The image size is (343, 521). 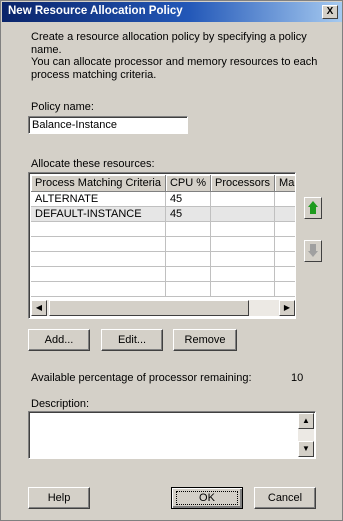 I want to click on close-icon: X, so click(x=330, y=11).